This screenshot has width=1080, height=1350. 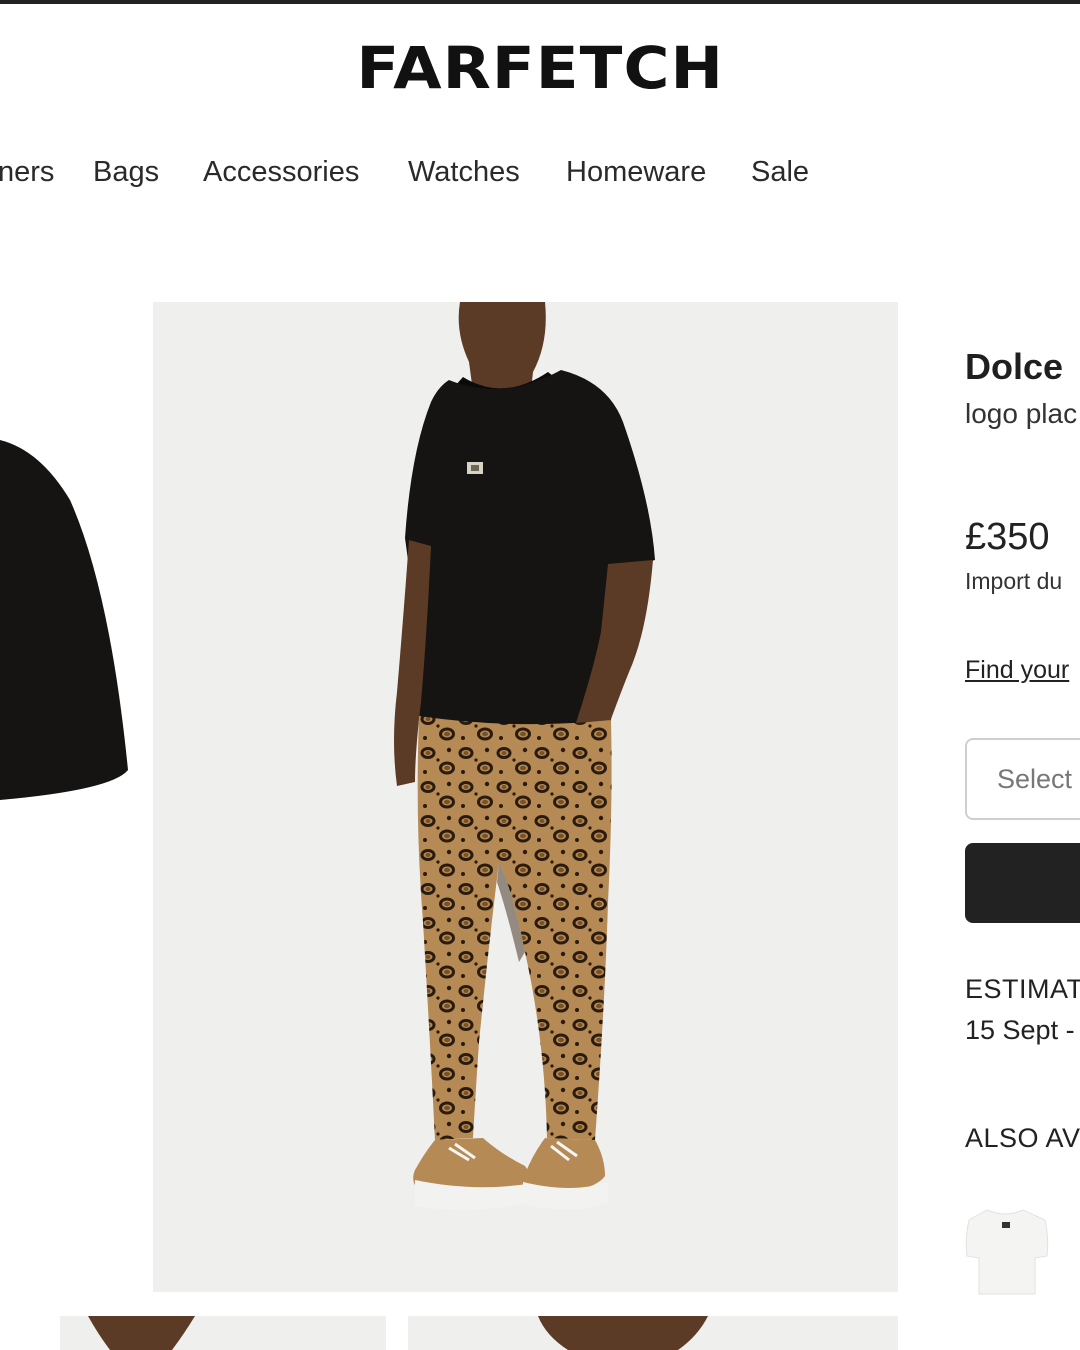 What do you see at coordinates (223, 1333) in the screenshot?
I see `product-image-bottom-left` at bounding box center [223, 1333].